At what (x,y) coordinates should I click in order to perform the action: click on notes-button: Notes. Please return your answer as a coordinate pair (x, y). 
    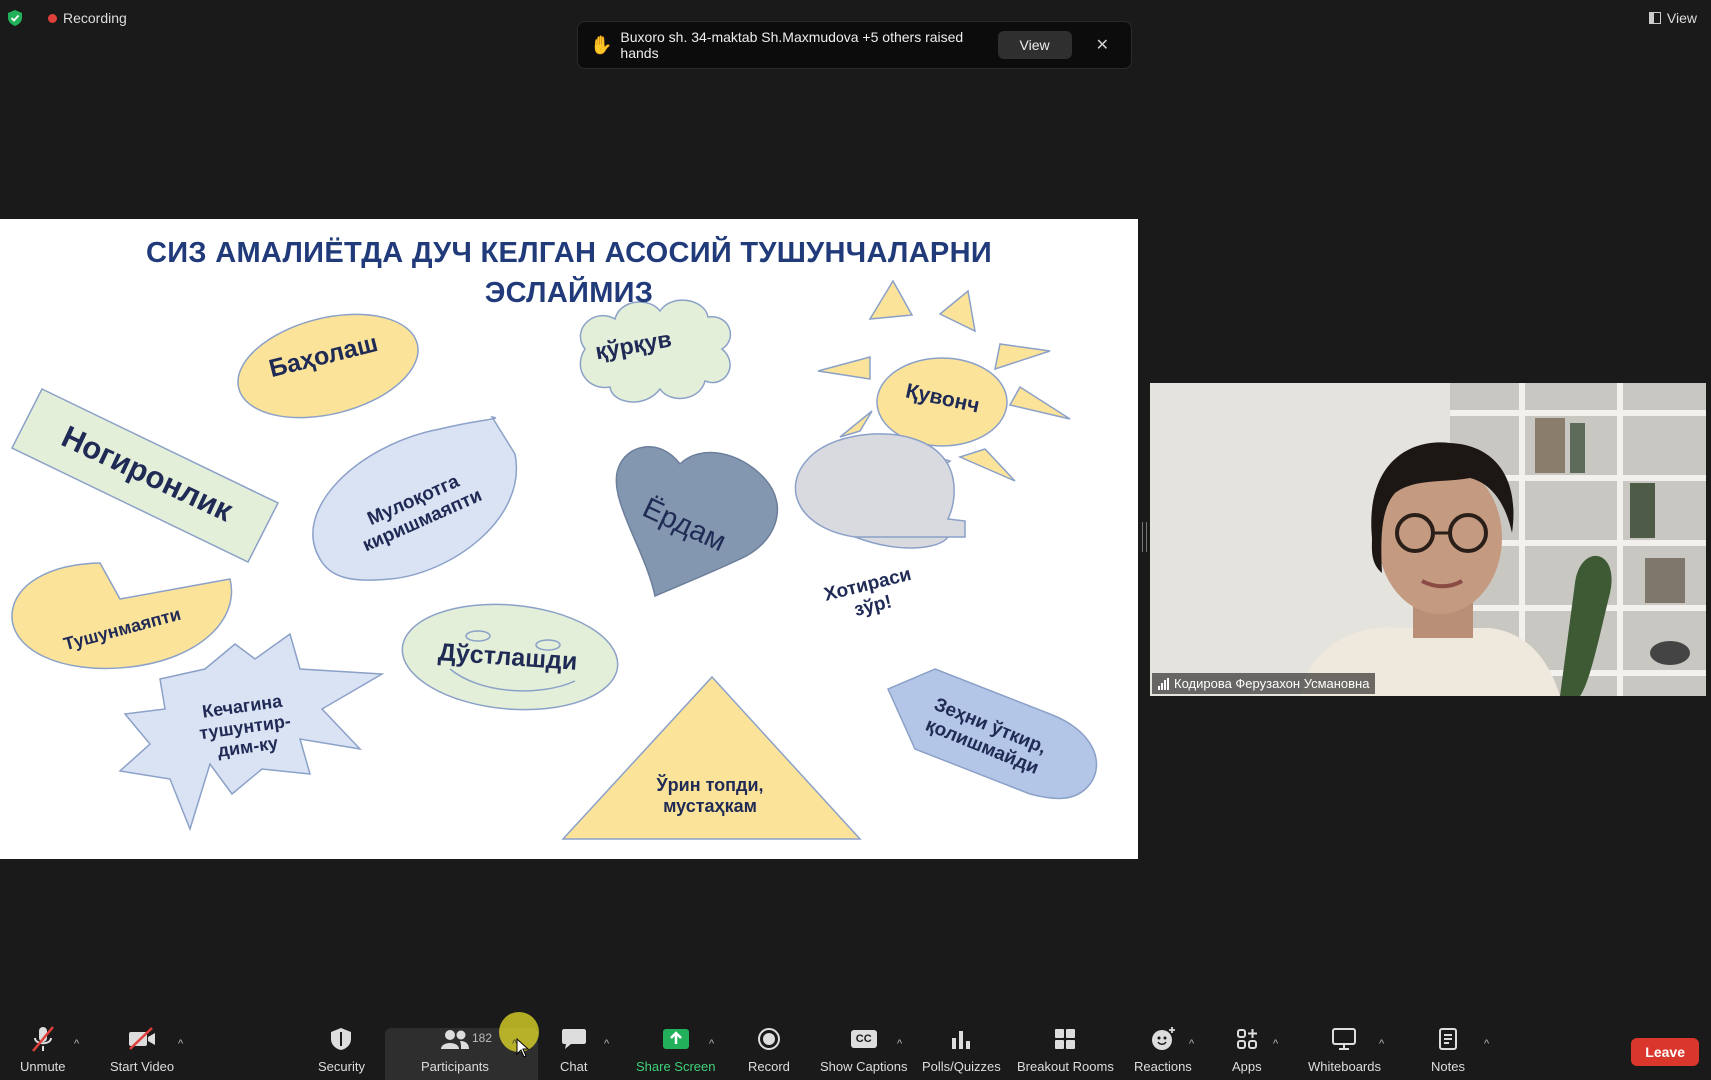
    Looking at the image, I should click on (1448, 1049).